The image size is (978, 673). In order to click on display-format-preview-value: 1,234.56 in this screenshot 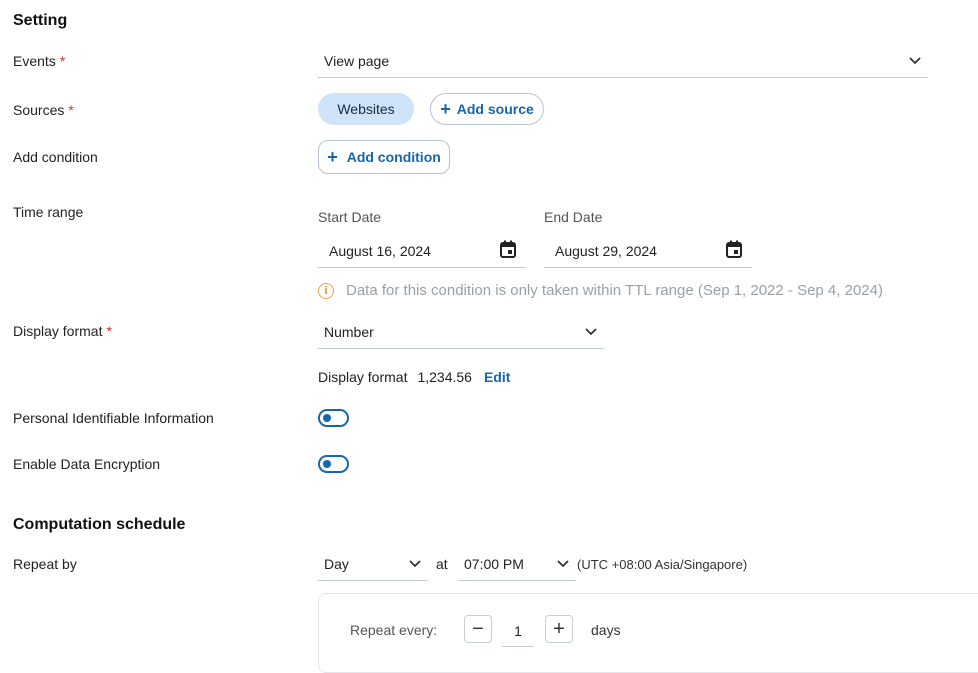, I will do `click(444, 377)`.